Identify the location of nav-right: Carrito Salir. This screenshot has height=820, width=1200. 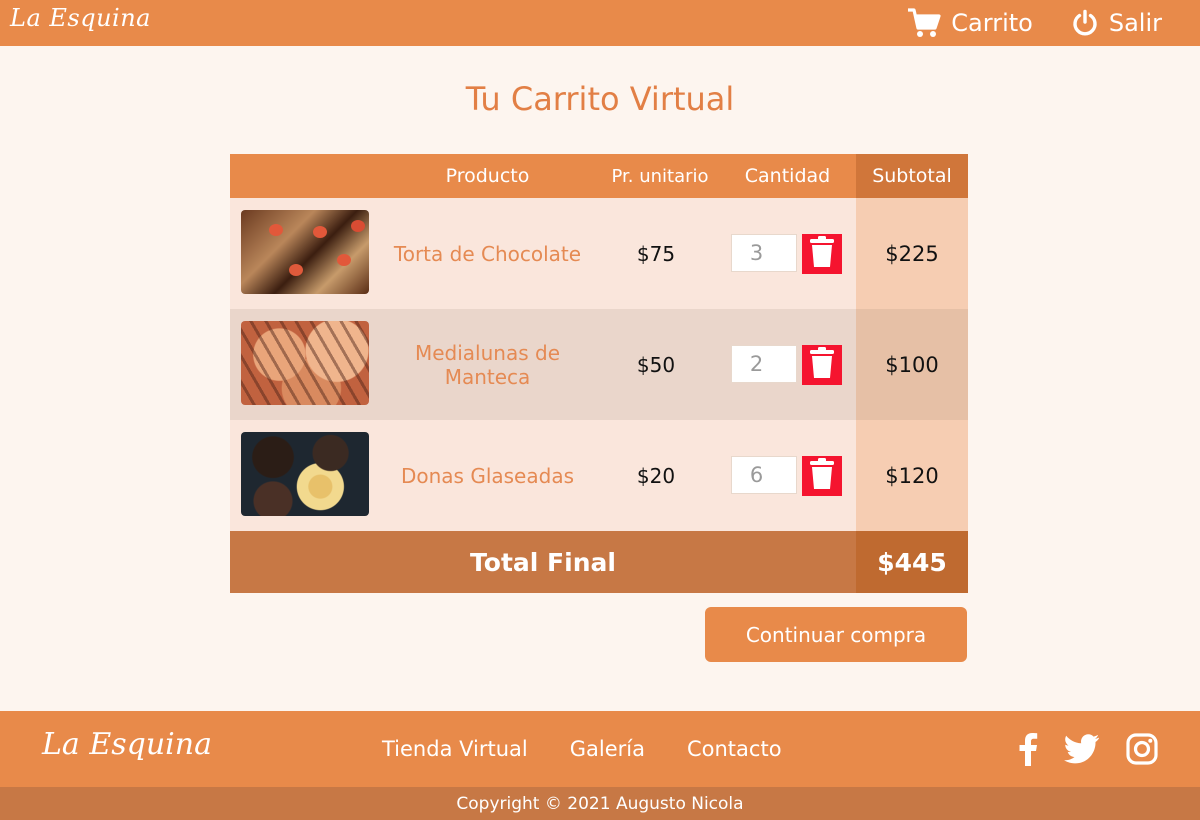
(1034, 23).